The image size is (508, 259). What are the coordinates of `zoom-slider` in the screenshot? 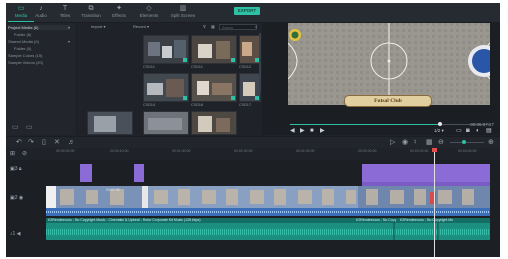 It's located at (467, 142).